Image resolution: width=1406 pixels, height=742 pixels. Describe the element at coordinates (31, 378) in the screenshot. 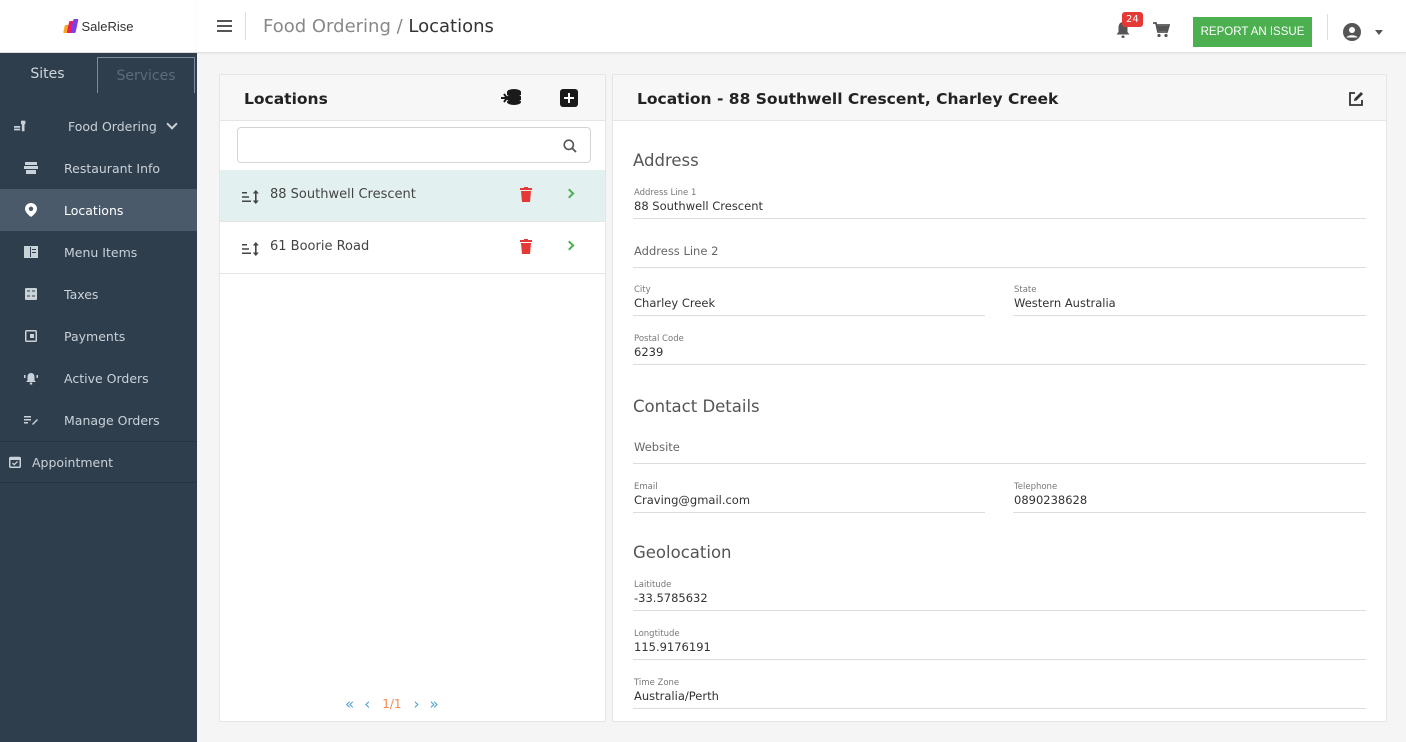

I see `bell-ring-icon` at that location.